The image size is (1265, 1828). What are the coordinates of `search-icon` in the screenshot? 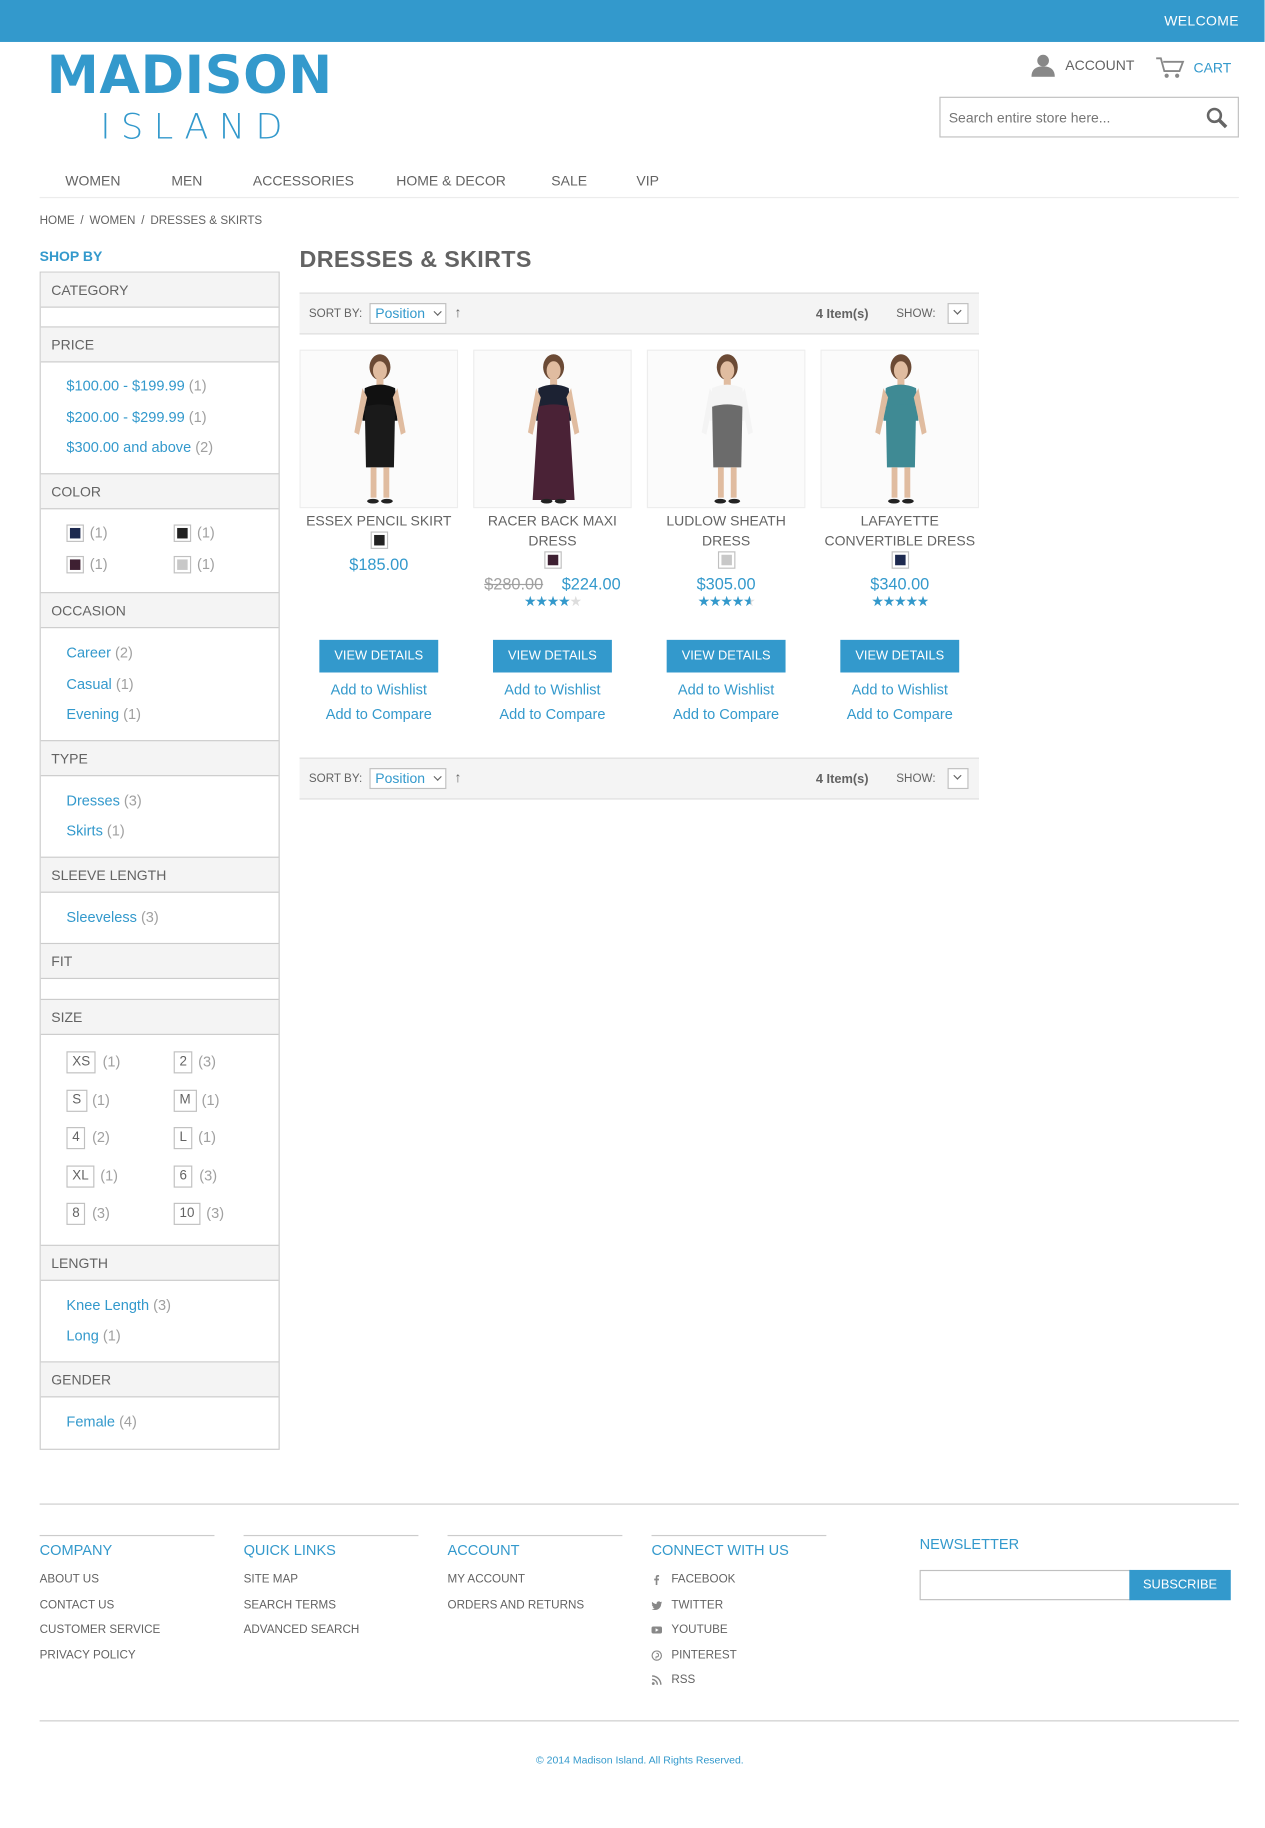 It's located at (1216, 117).